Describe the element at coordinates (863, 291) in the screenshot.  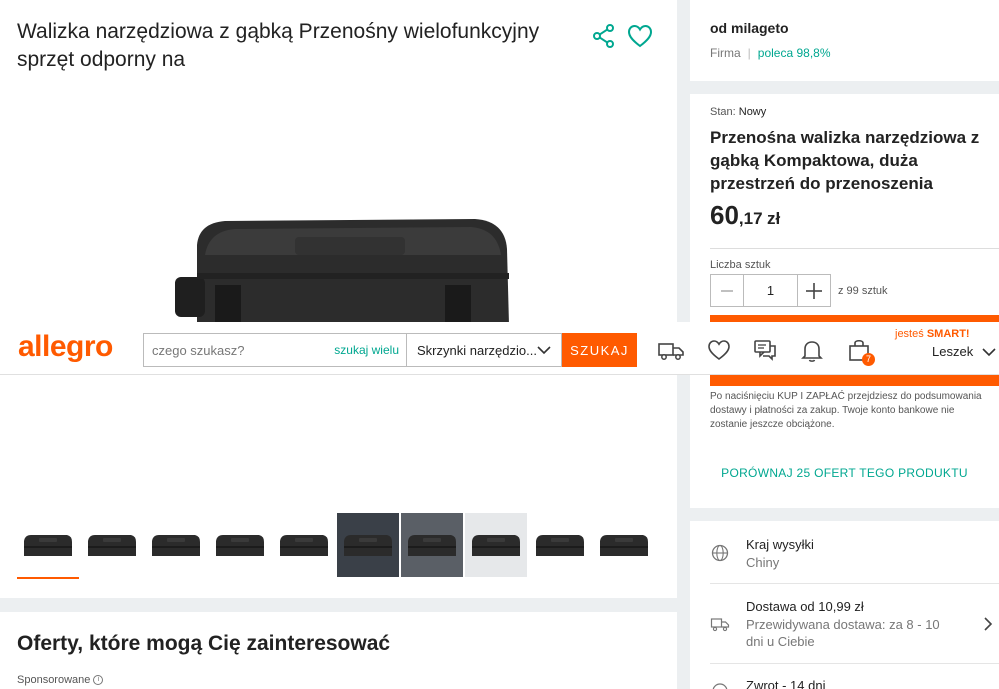
I see `quantity-available: z 99 sztuk` at that location.